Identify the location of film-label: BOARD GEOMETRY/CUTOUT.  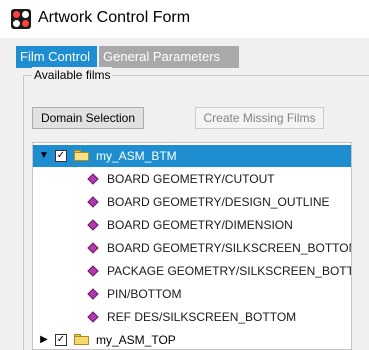
(191, 179).